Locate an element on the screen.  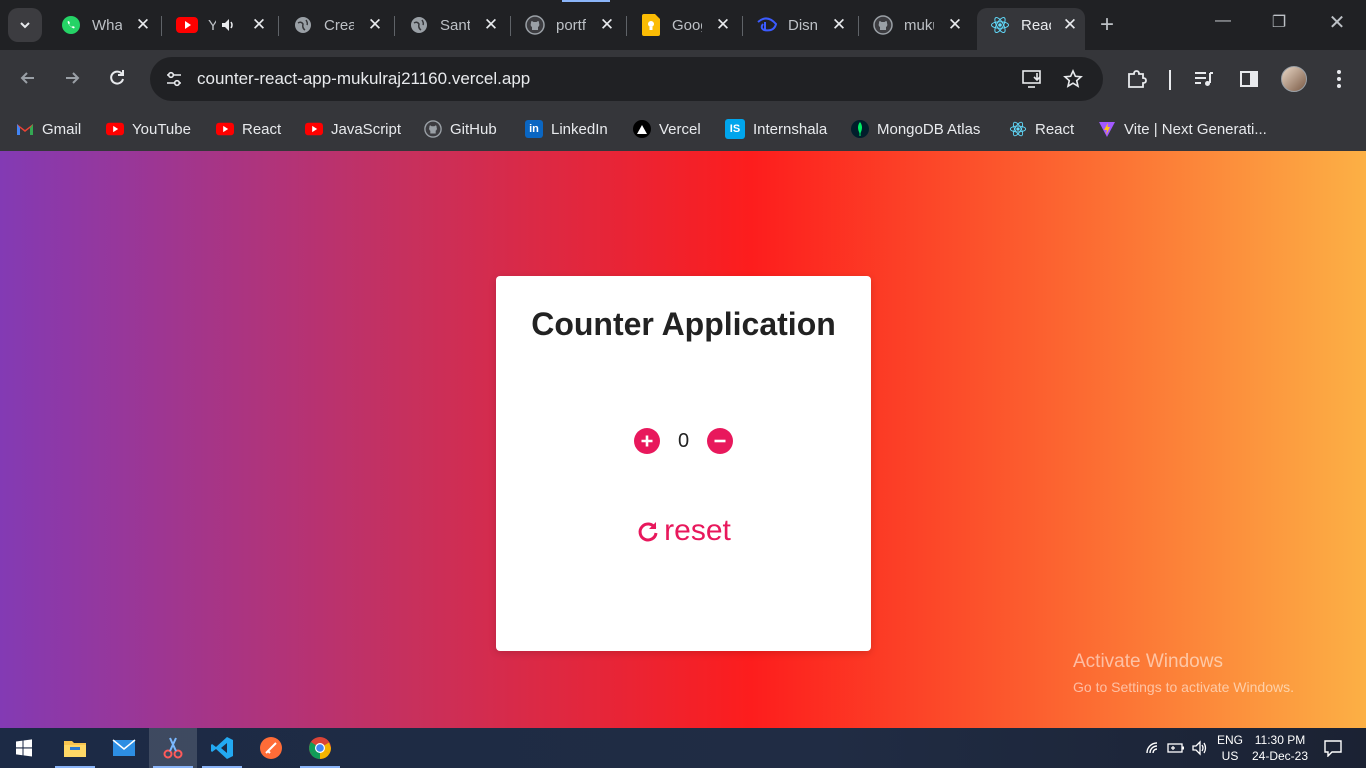
bookmark-javascript: JavaScript is located at coordinates (353, 129).